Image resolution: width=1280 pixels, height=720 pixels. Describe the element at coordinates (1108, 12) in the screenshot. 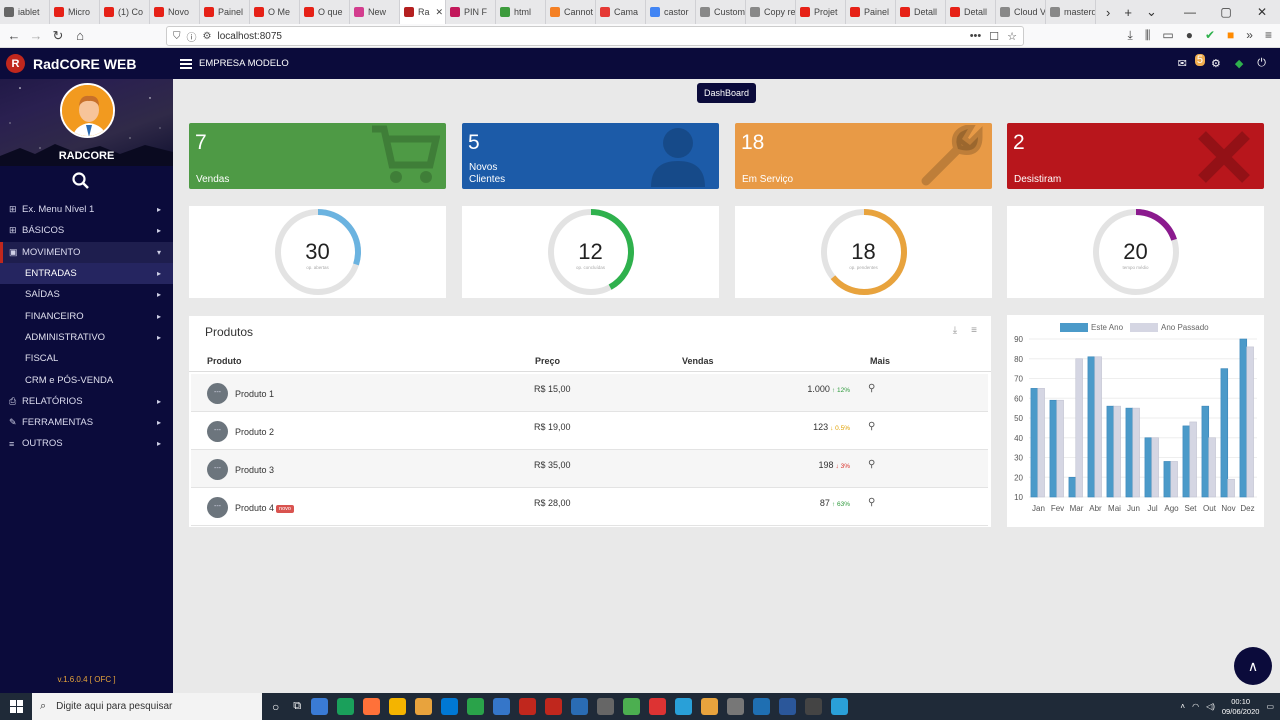

I see `tab-scroll-right-icon: ›` at that location.